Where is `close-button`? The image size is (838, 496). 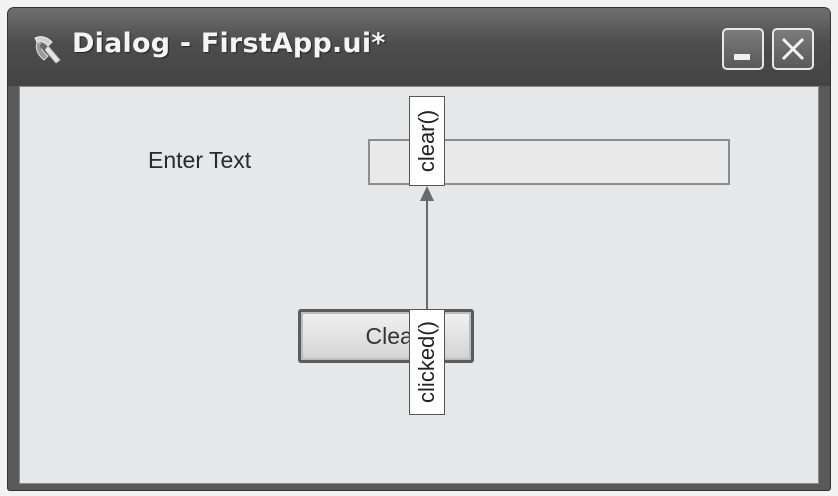 close-button is located at coordinates (793, 49).